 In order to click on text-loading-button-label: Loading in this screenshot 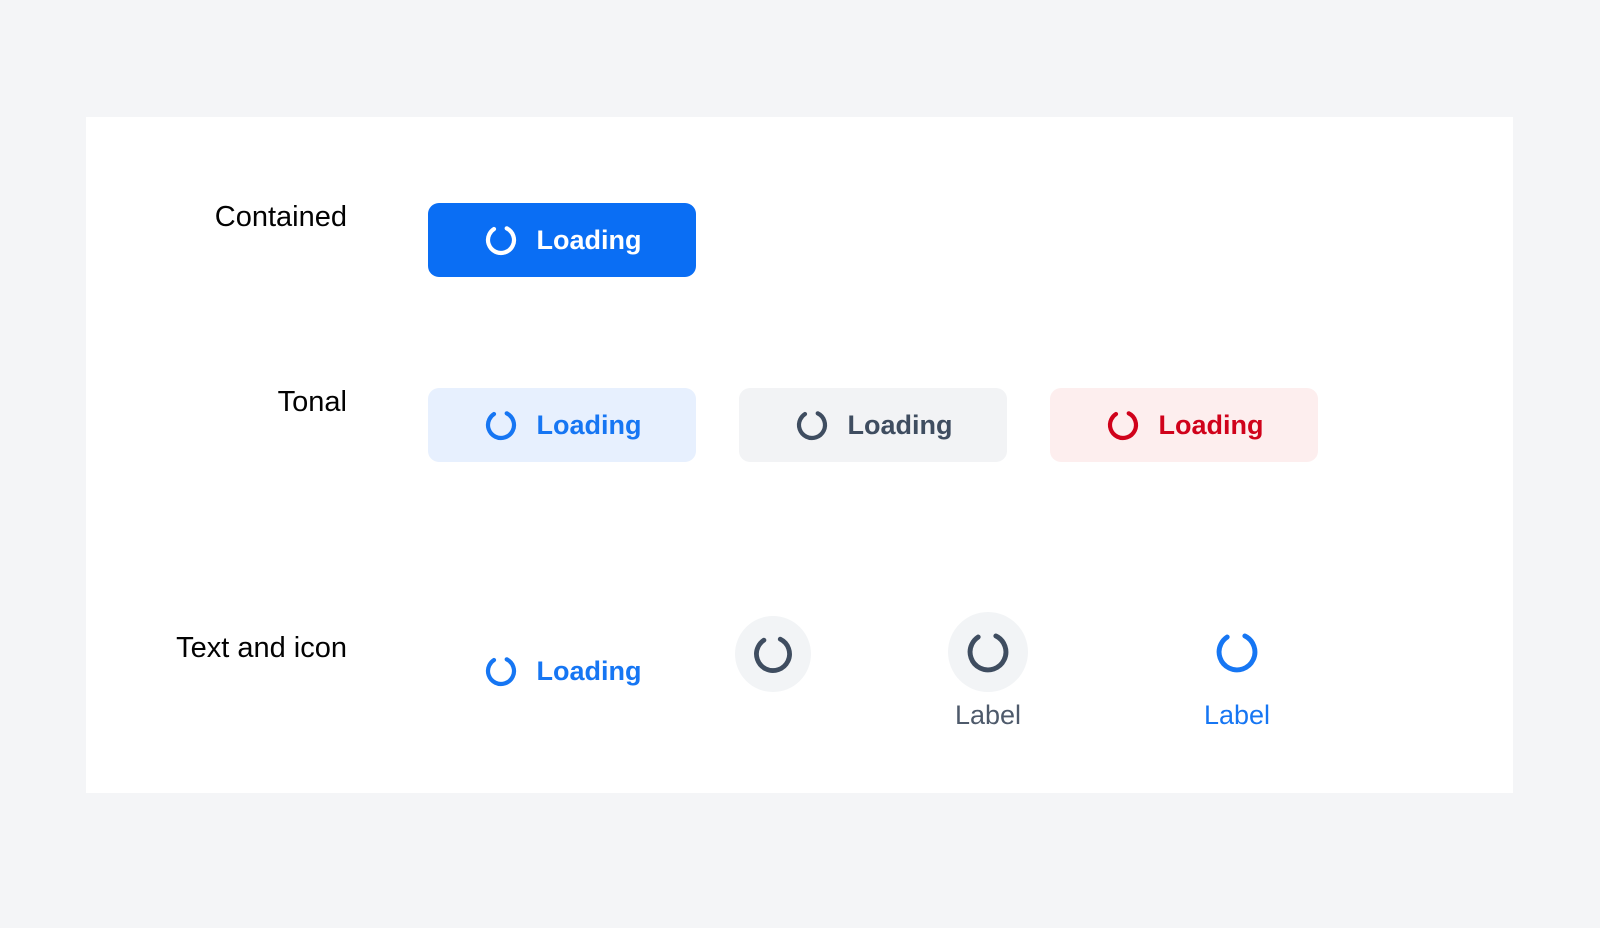, I will do `click(589, 670)`.